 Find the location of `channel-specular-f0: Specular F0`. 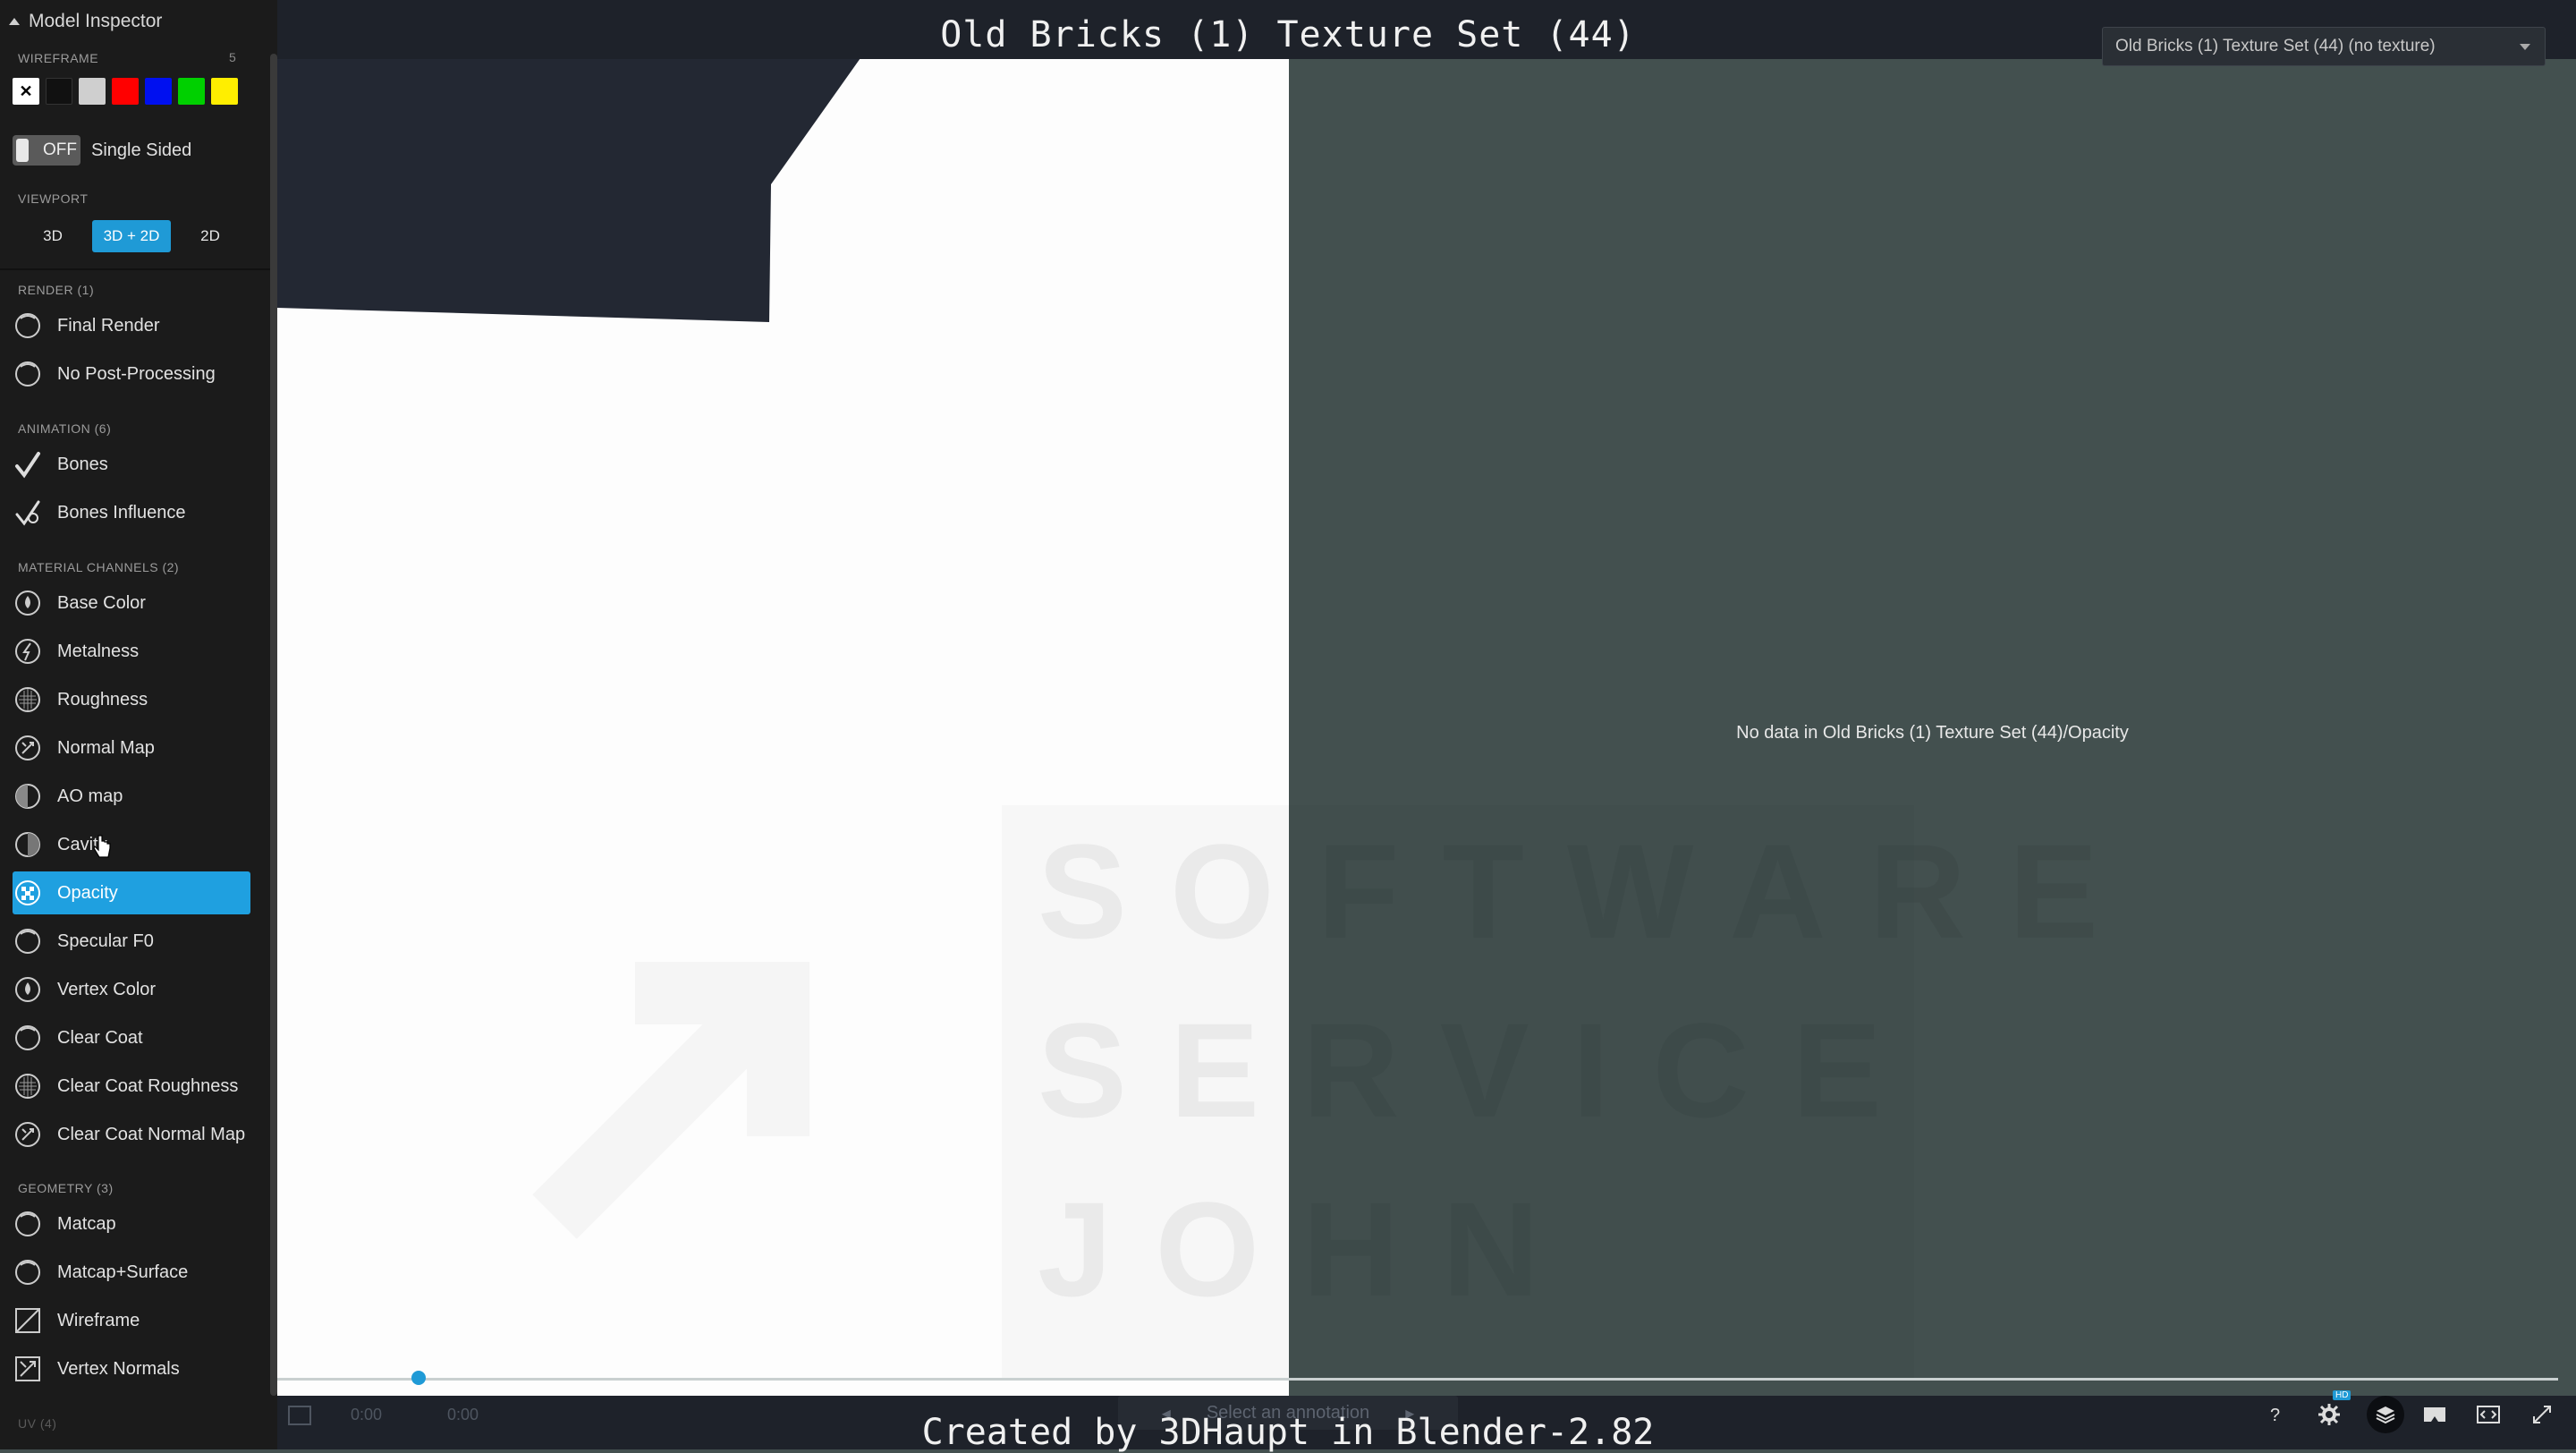

channel-specular-f0: Specular F0 is located at coordinates (131, 941).